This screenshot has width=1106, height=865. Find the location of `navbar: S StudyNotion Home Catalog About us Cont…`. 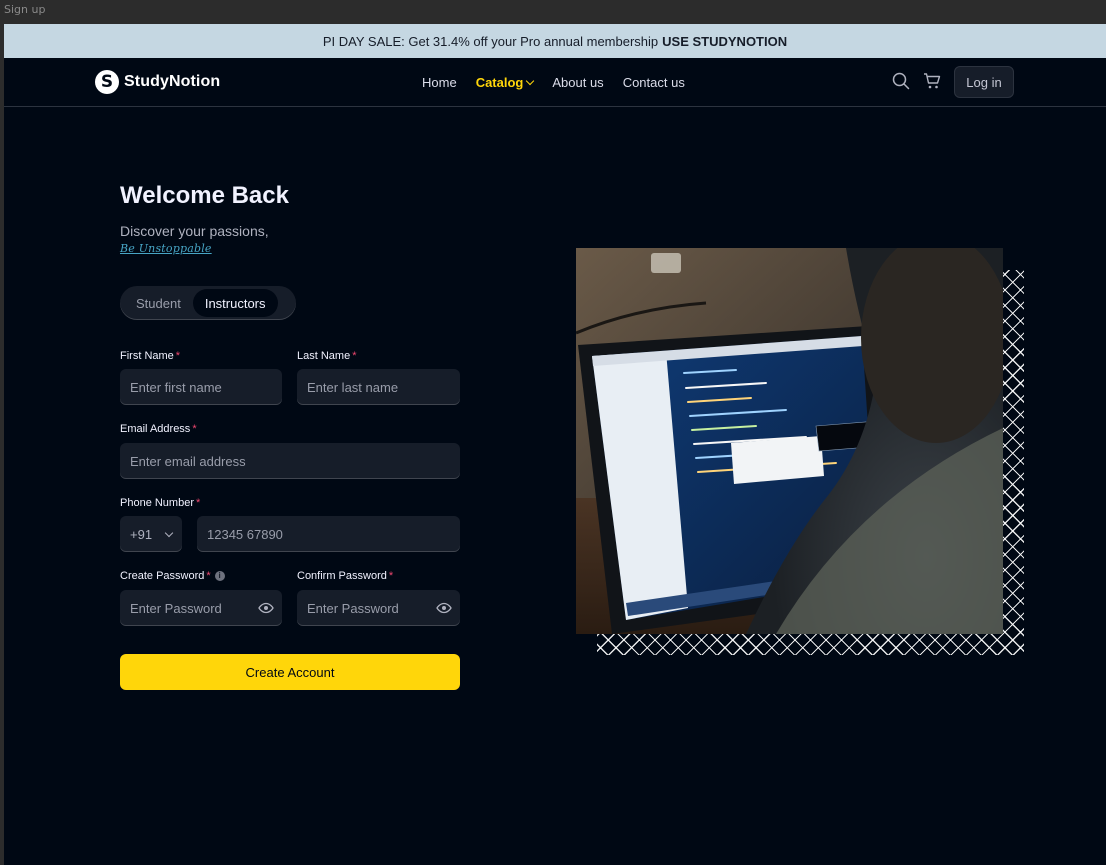

navbar: S StudyNotion Home Catalog About us Cont… is located at coordinates (555, 82).